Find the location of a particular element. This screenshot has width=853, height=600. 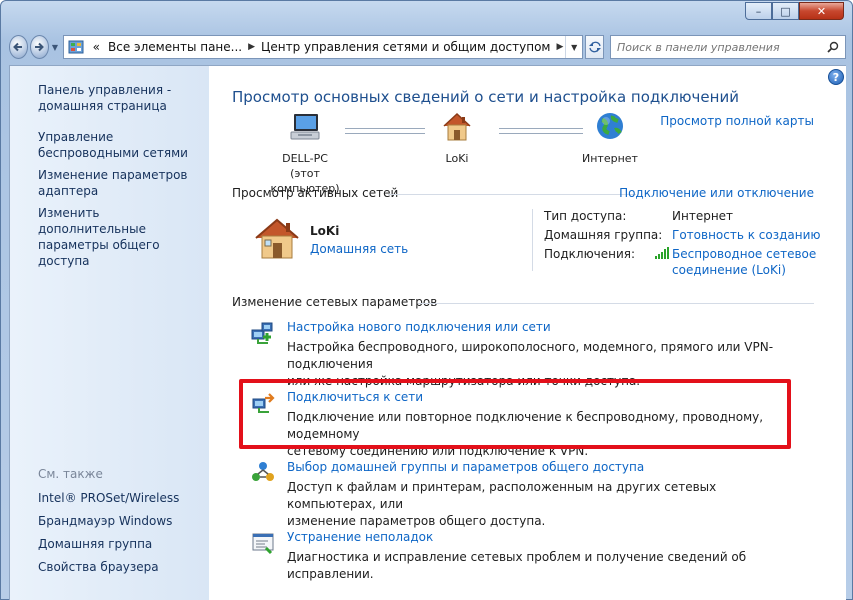

forward-button is located at coordinates (39, 47).